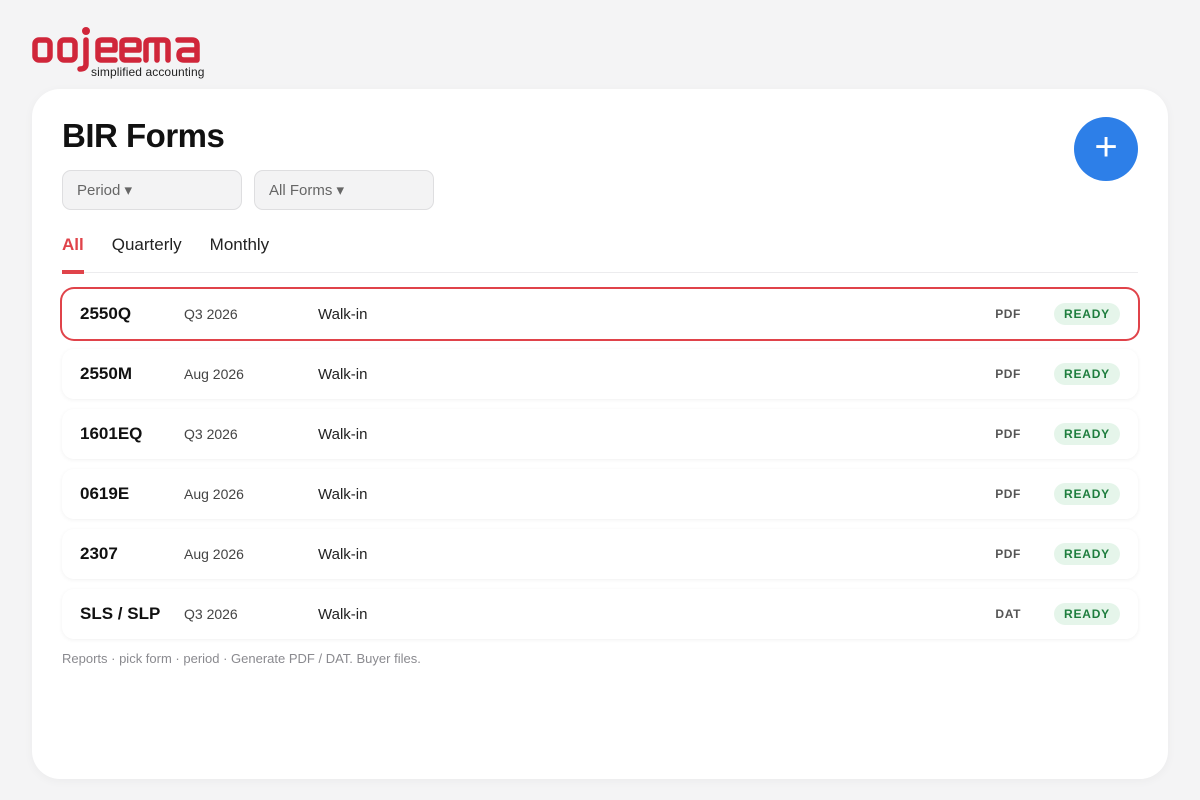 The width and height of the screenshot is (1200, 800). What do you see at coordinates (600, 554) in the screenshot?
I see `form-row-2307: 2307 Aug 2026 Walk-in PDF READY` at bounding box center [600, 554].